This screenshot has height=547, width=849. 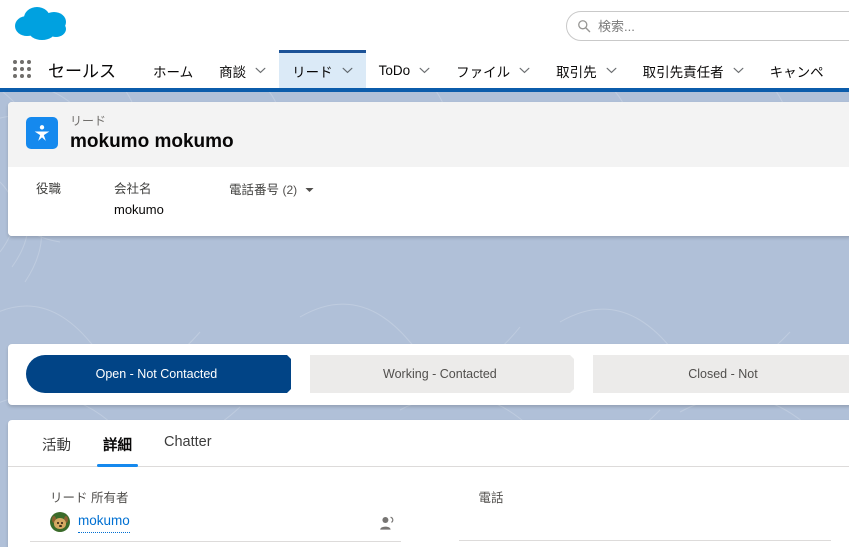 I want to click on path-stage-label: Working - Contacted, so click(x=440, y=374).